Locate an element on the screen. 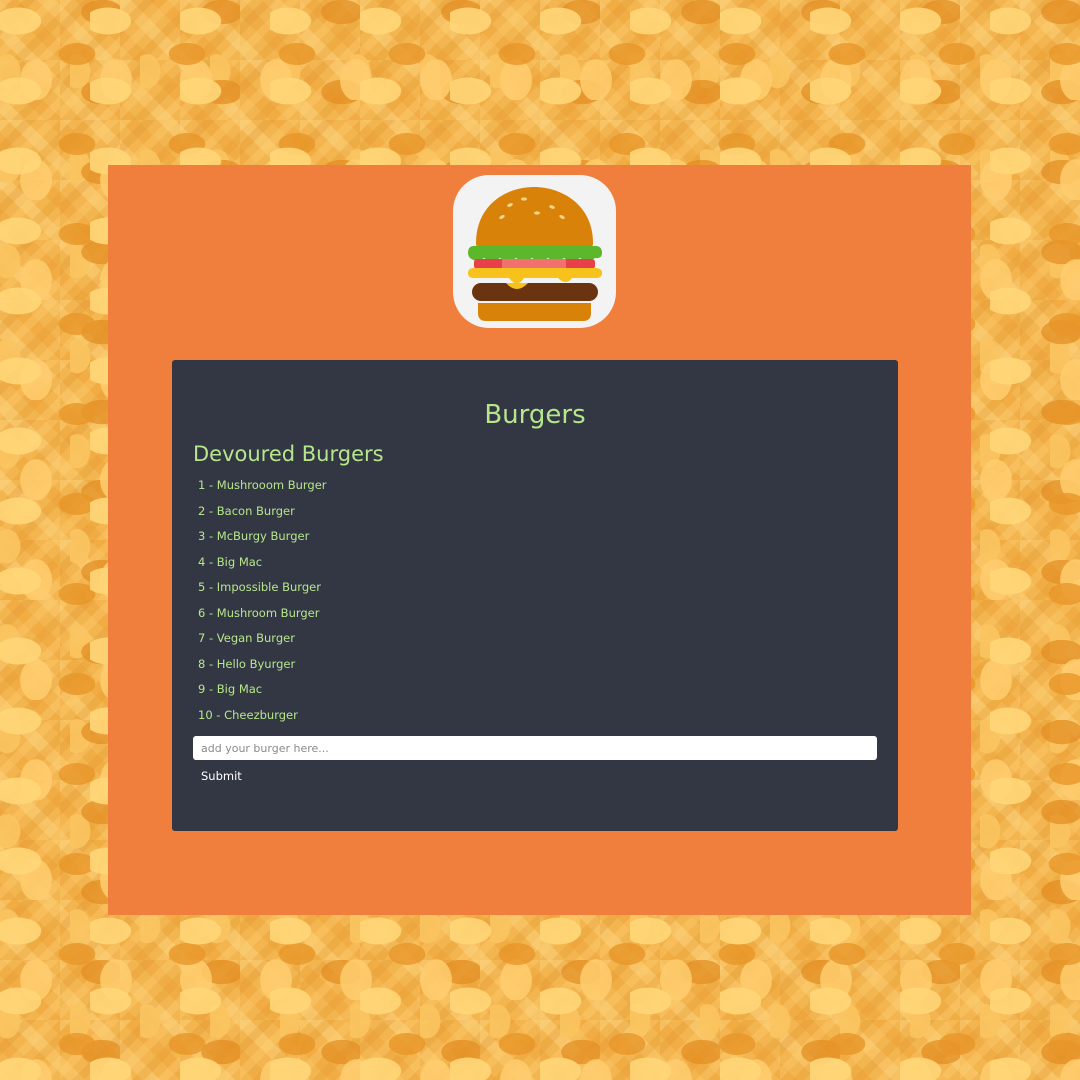  list-item: 9 - Big Mac is located at coordinates (230, 689).